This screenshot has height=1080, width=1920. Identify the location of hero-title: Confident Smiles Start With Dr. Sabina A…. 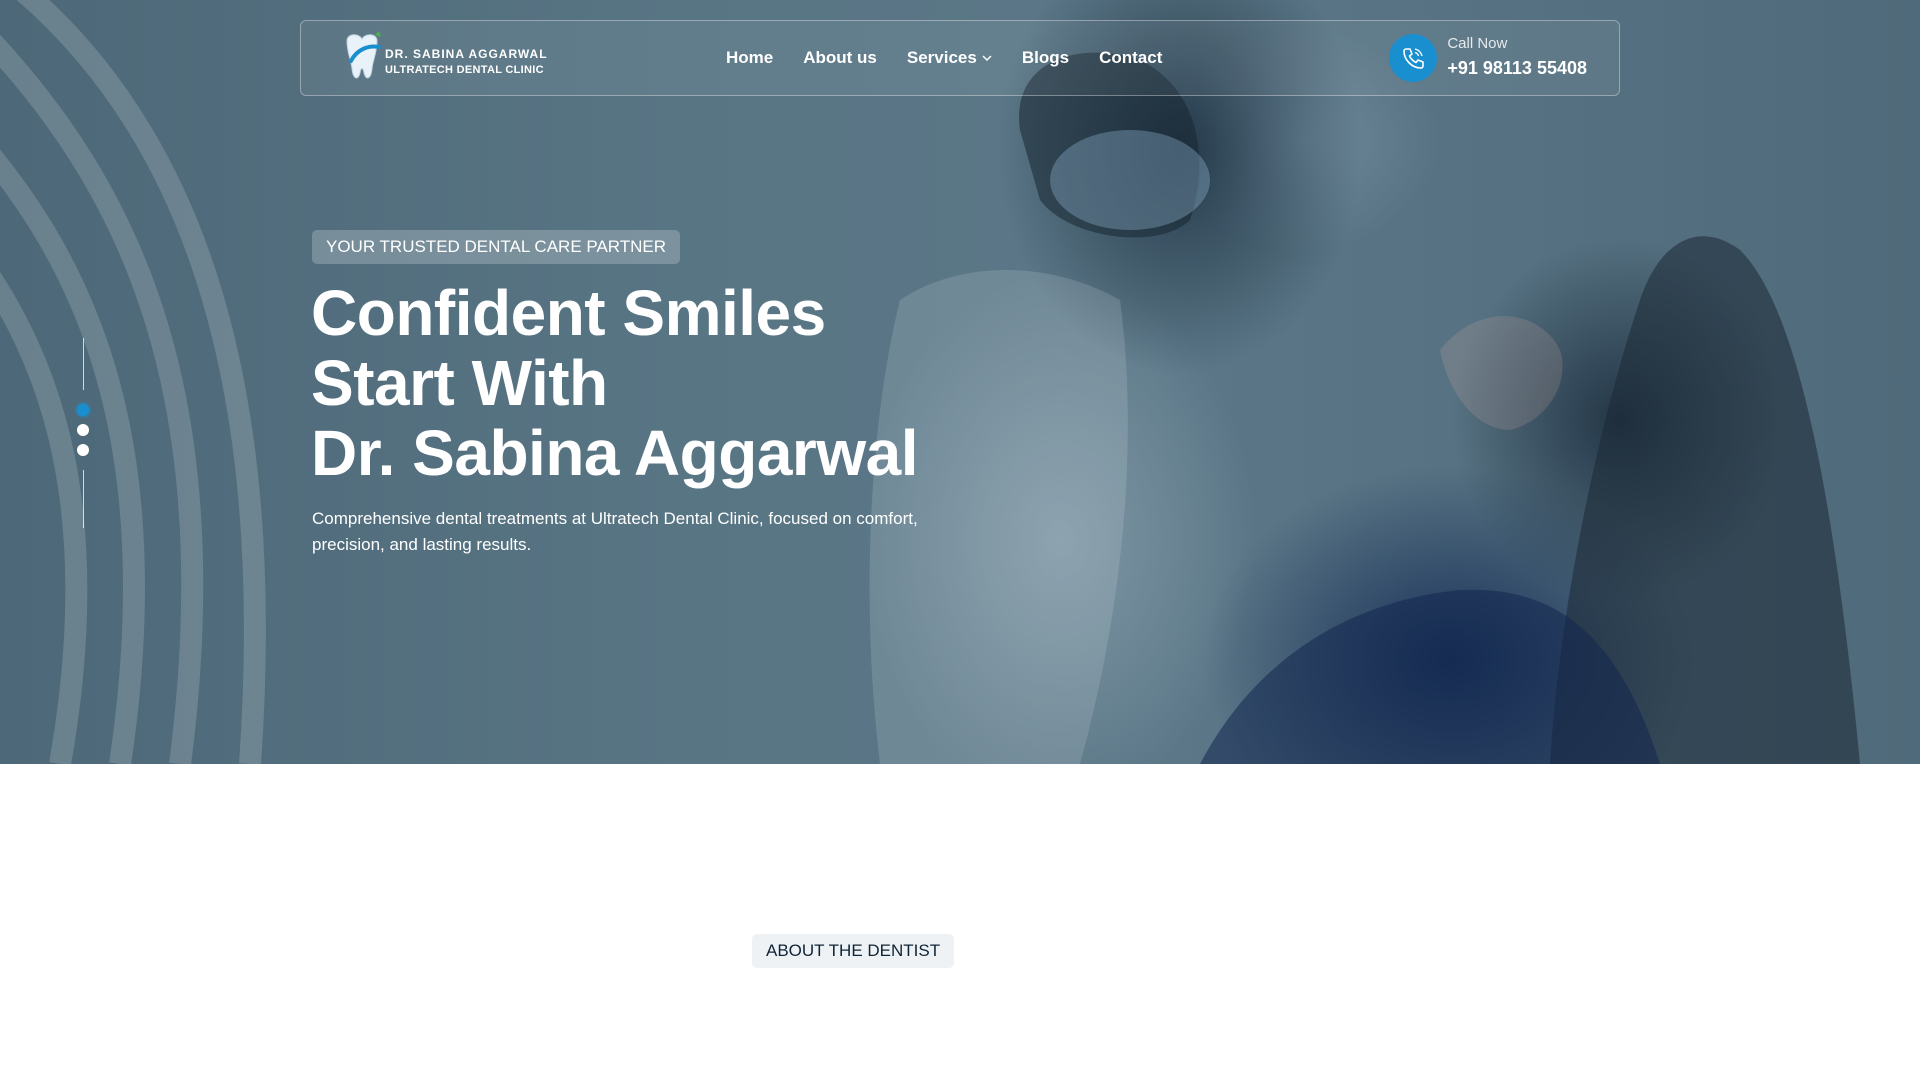
(761, 383).